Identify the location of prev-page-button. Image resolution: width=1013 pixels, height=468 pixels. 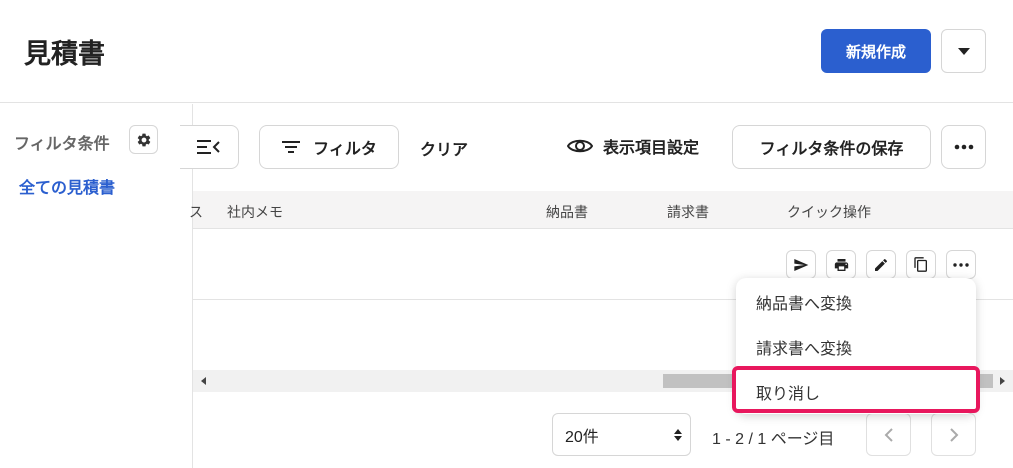
(888, 434).